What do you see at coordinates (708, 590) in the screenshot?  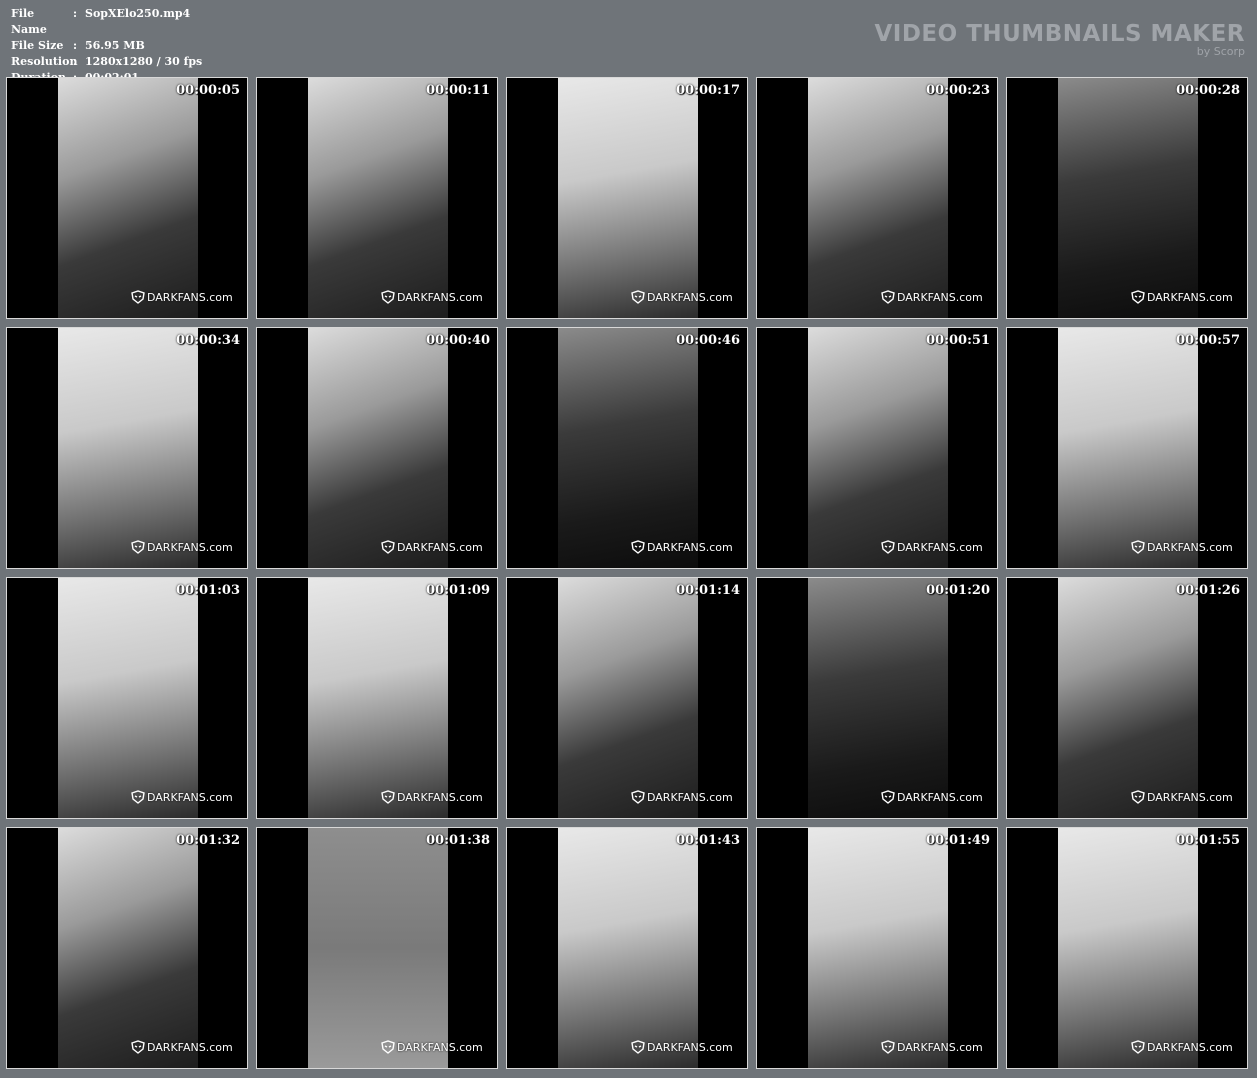 I see `timestamp: 00:01:14` at bounding box center [708, 590].